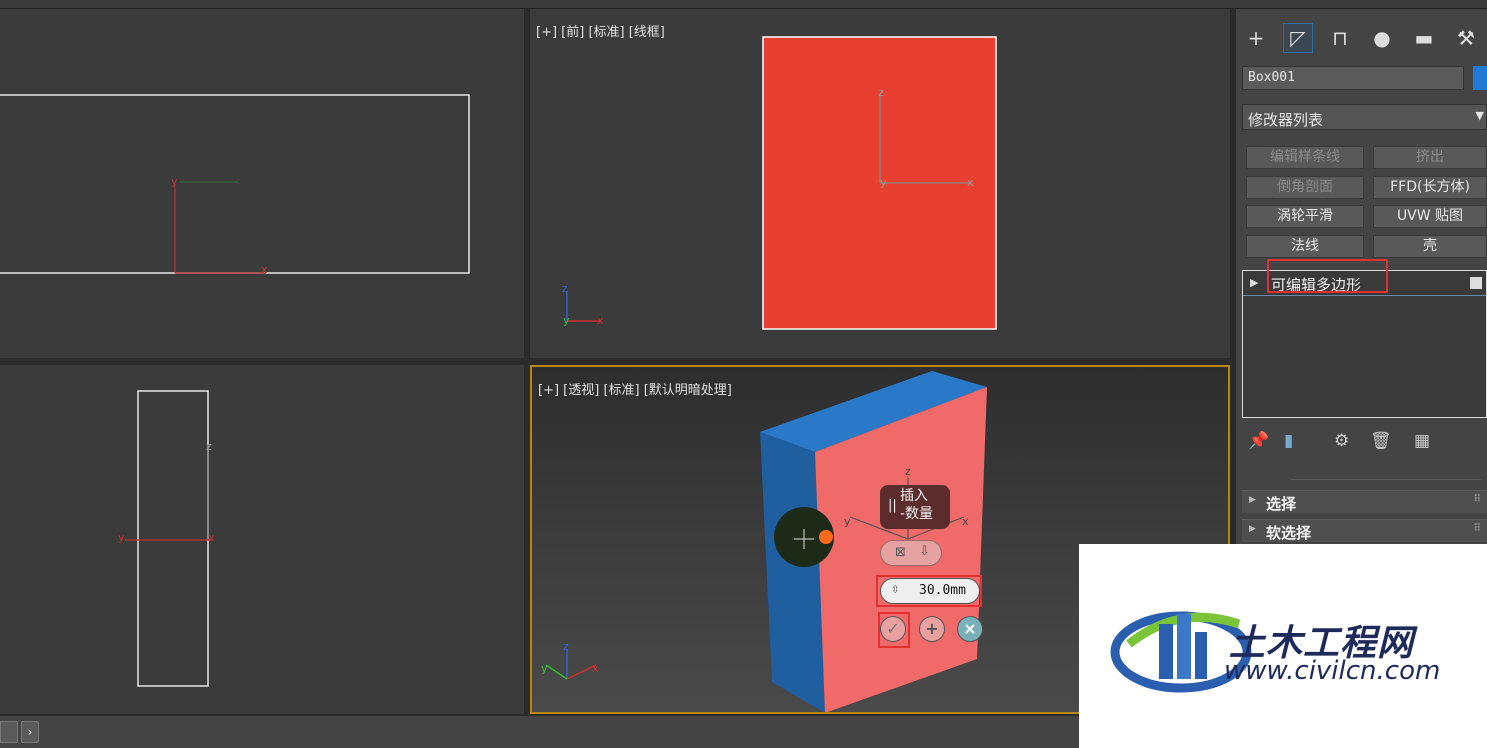 Image resolution: width=1487 pixels, height=748 pixels. Describe the element at coordinates (556, 672) in the screenshot. I see `gizmo-y` at that location.